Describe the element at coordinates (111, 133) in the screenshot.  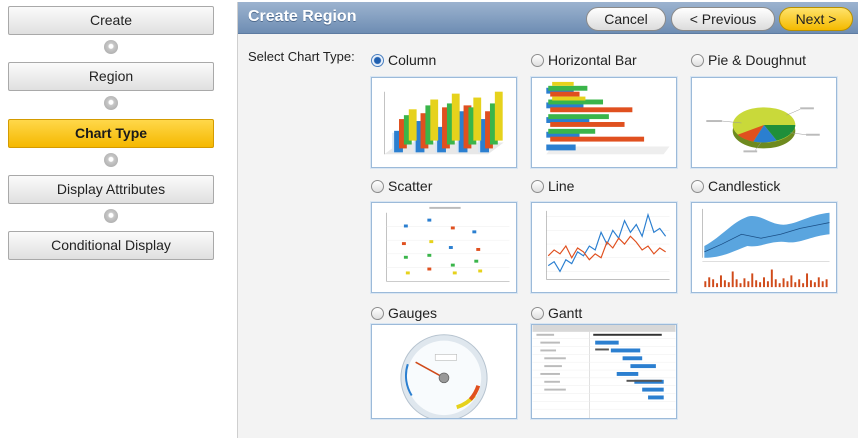
I see `step-chart-type: Chart Type` at that location.